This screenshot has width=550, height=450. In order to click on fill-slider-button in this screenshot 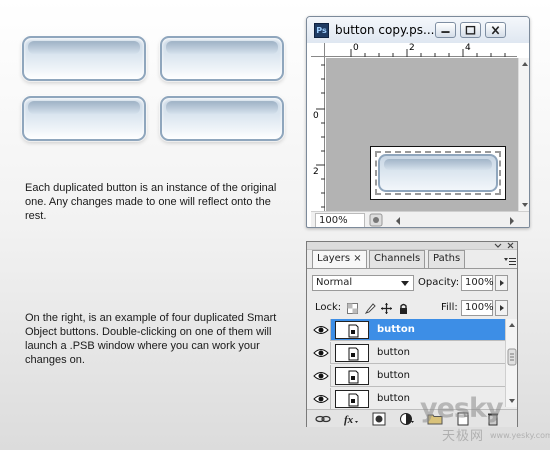, I will do `click(501, 308)`.